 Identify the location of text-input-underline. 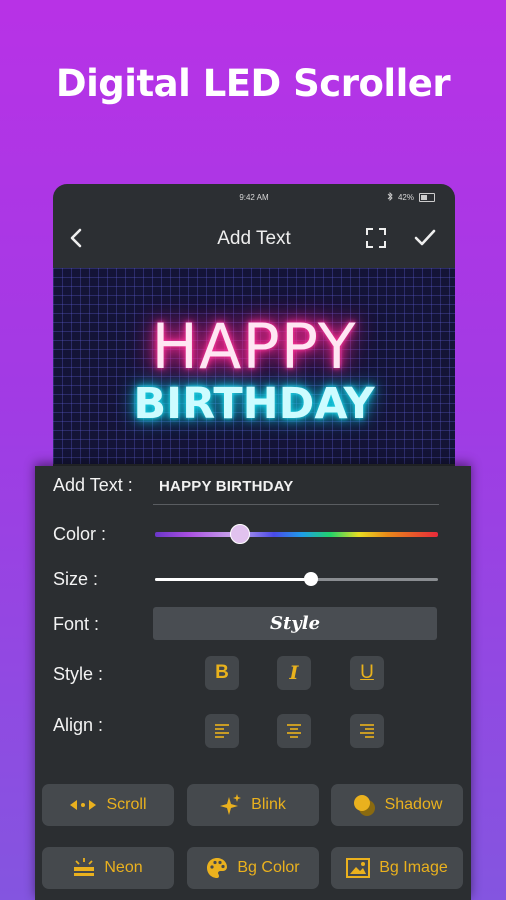
(296, 504).